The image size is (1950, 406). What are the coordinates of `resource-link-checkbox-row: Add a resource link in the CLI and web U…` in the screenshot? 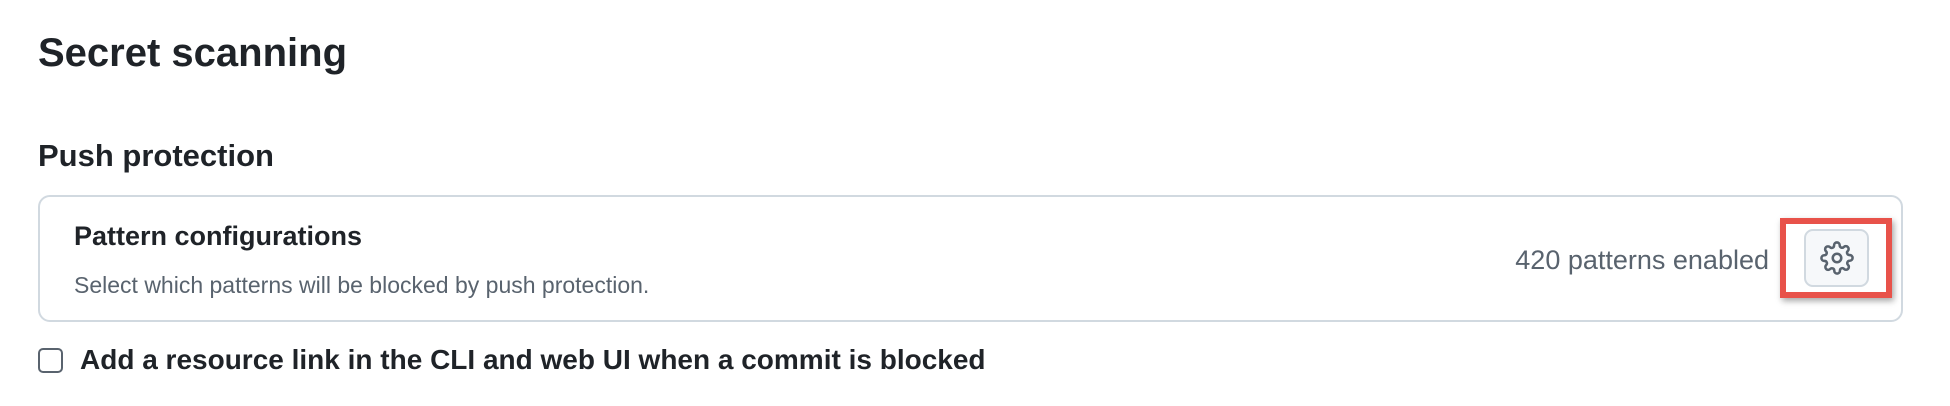 It's located at (512, 360).